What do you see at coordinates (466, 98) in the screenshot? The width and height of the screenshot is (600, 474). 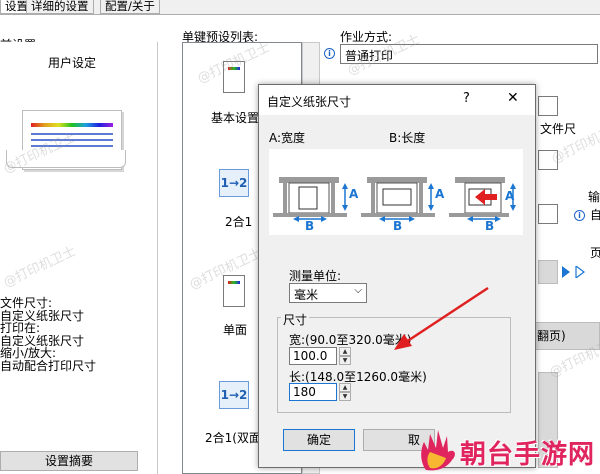 I see `help-button: ?` at bounding box center [466, 98].